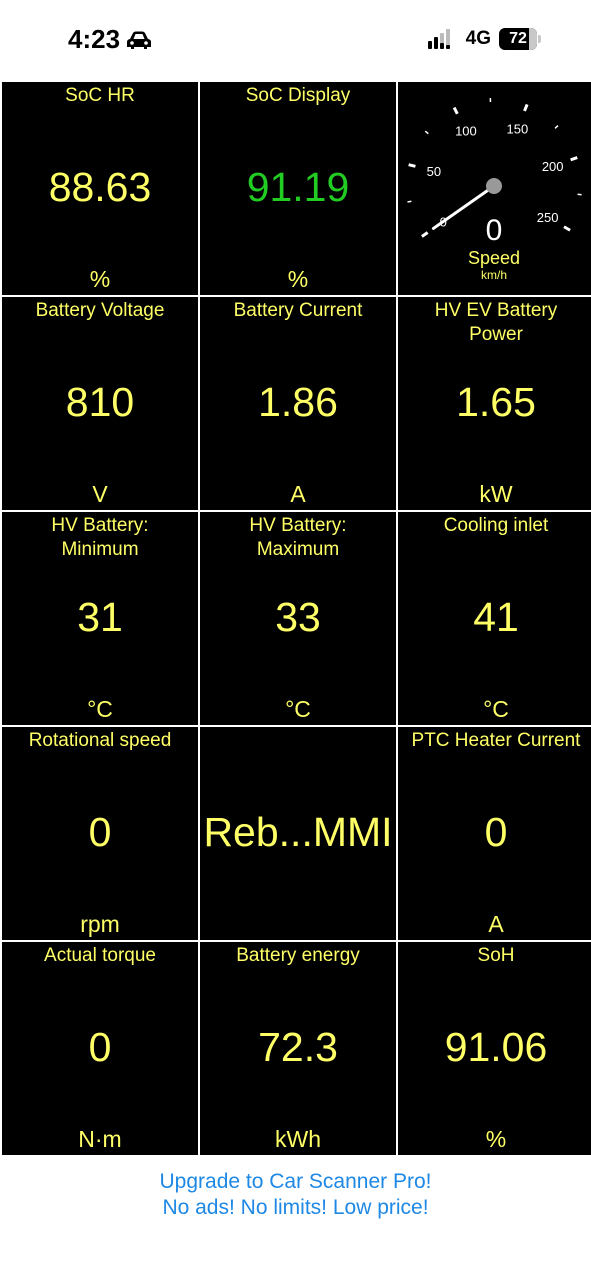 The image size is (591, 1280). What do you see at coordinates (496, 525) in the screenshot?
I see `tile-label: Cooling inlet` at bounding box center [496, 525].